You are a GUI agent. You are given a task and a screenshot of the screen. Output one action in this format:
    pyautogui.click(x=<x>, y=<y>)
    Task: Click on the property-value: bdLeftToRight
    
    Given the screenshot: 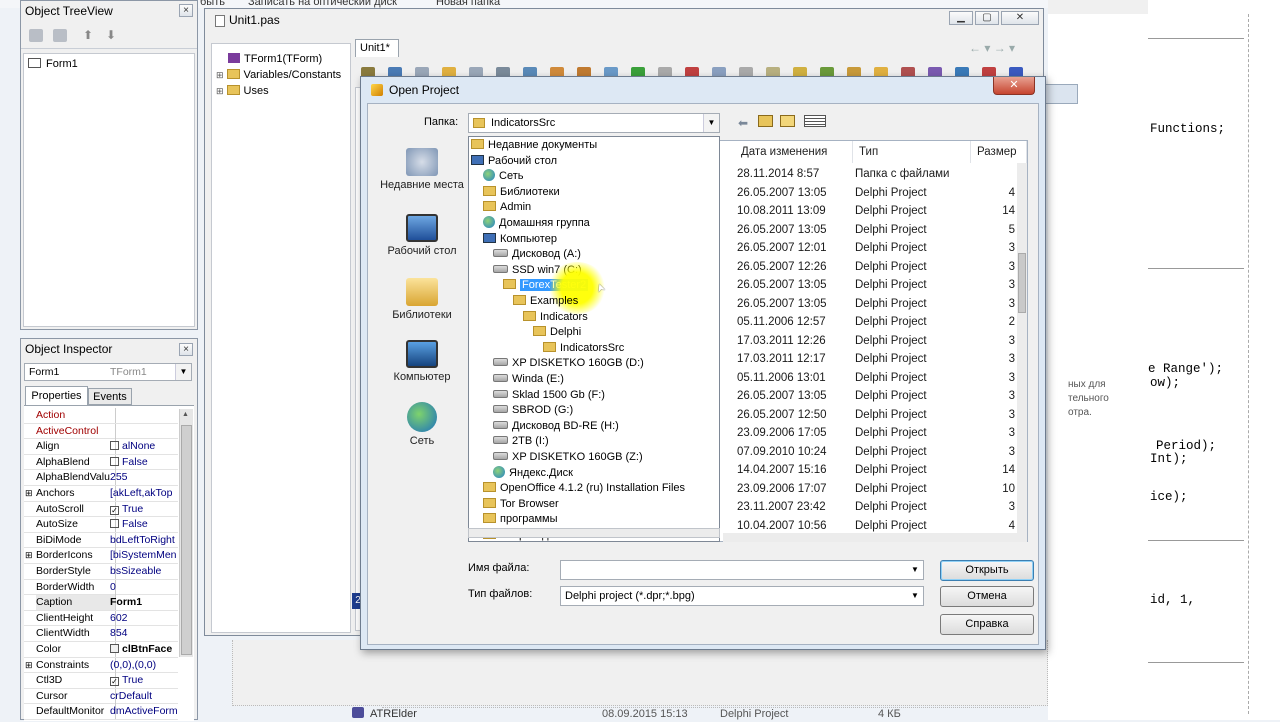 What is the action you would take?
    pyautogui.click(x=144, y=540)
    